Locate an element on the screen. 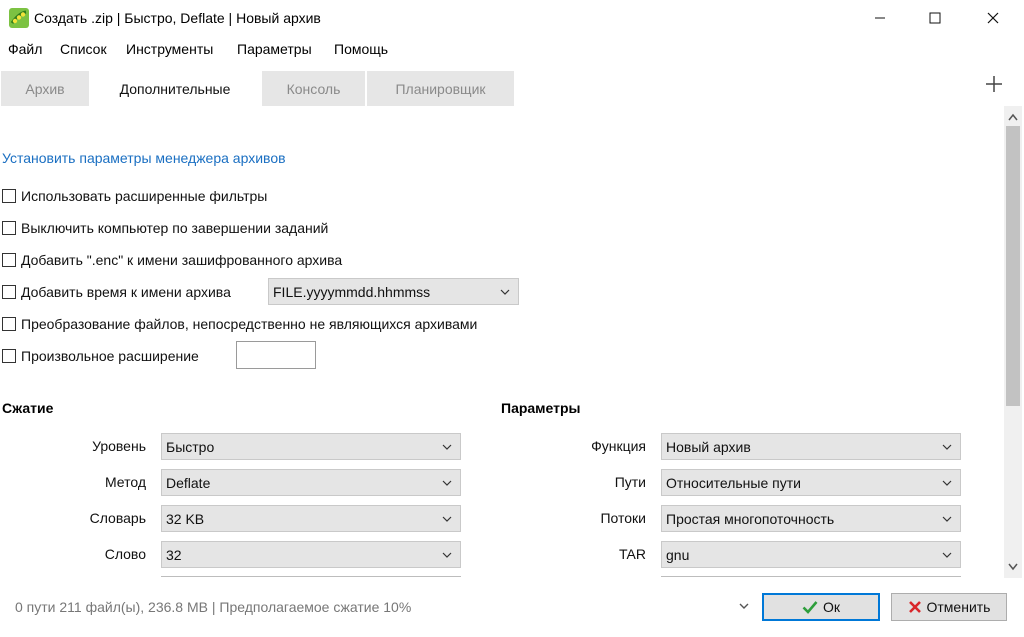  option-extended-filters: Использовать расширенные фильтры is located at coordinates (134, 196).